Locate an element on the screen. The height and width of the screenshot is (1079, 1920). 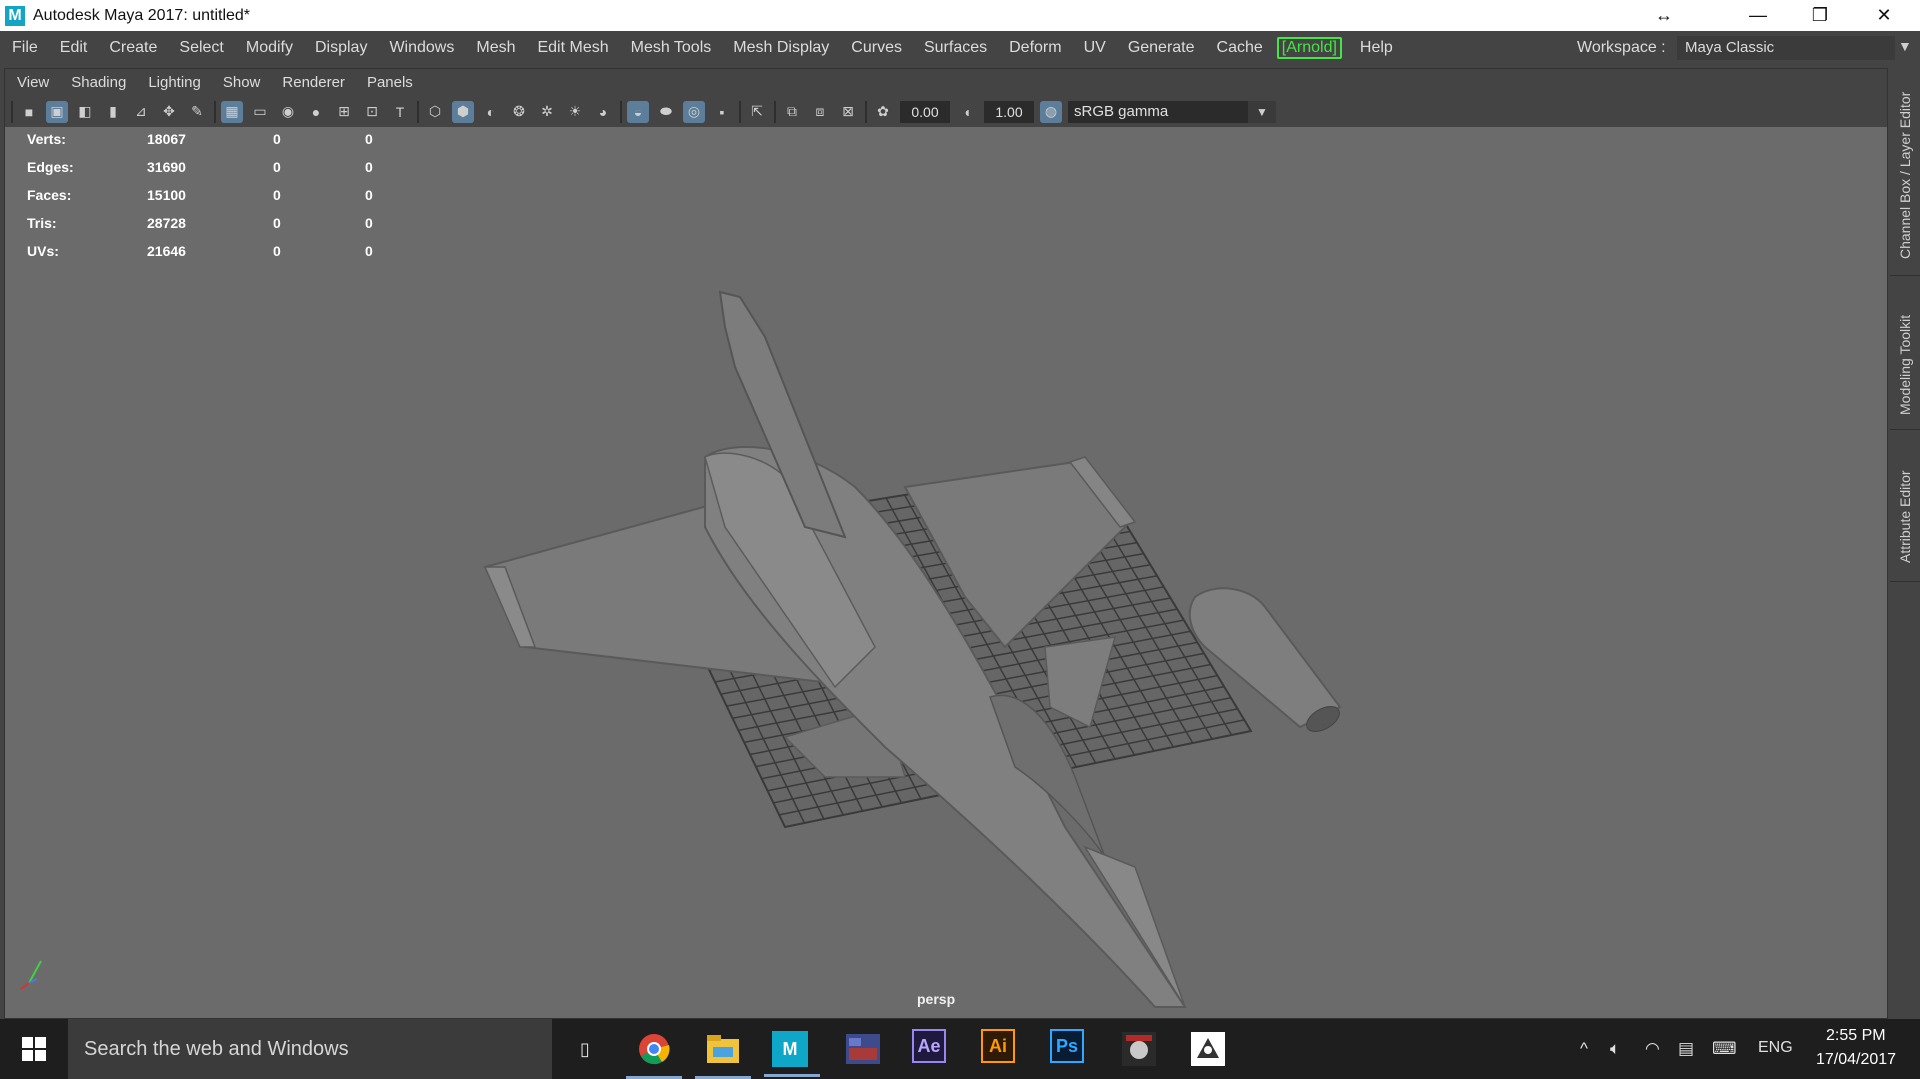
two-d-pan-icon: ✥ is located at coordinates (169, 112).